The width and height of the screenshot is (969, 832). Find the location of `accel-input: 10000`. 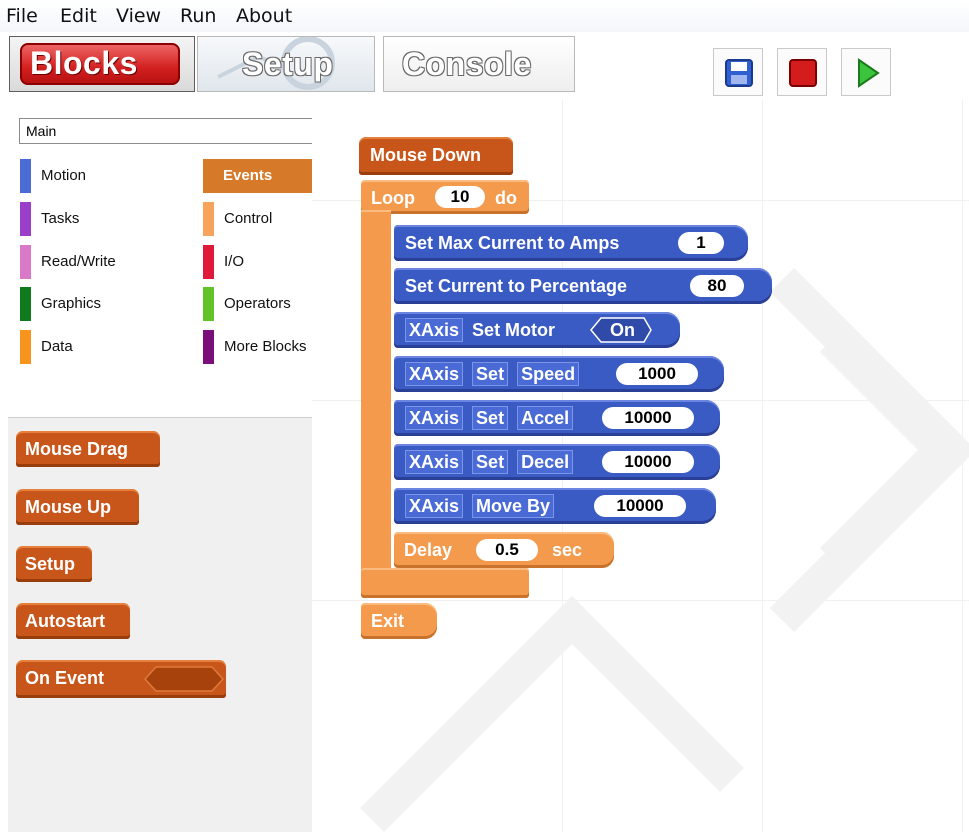

accel-input: 10000 is located at coordinates (648, 418).